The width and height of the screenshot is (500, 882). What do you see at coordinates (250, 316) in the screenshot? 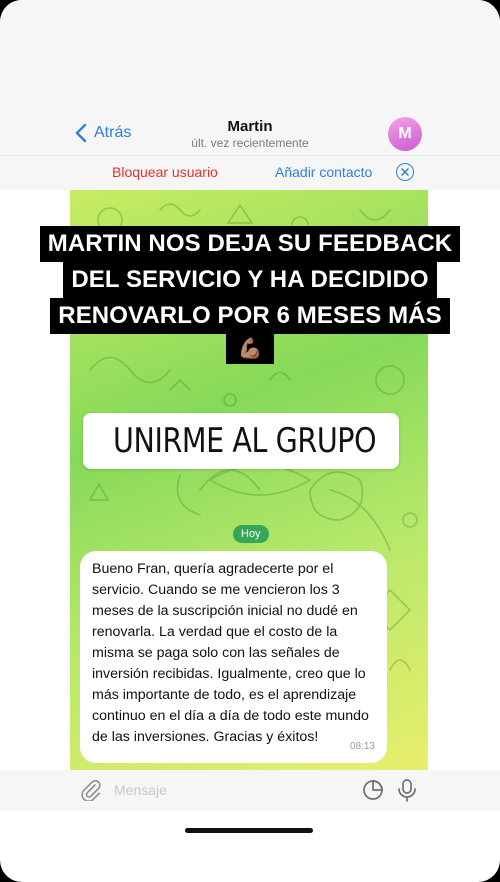
I see `caption-line-3: RENOVARLO POR 6 MESES MÁS` at bounding box center [250, 316].